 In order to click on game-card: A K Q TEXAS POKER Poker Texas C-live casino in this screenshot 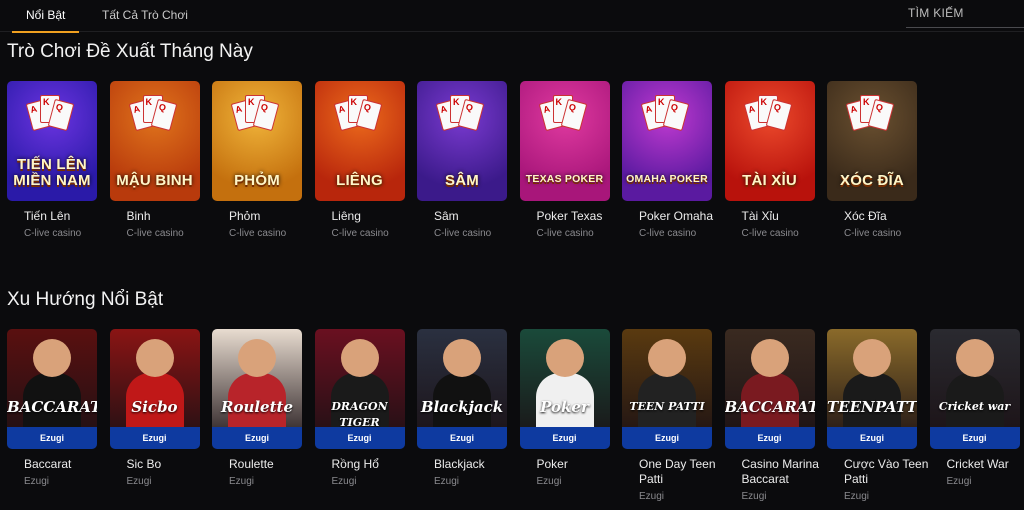, I will do `click(564, 160)`.